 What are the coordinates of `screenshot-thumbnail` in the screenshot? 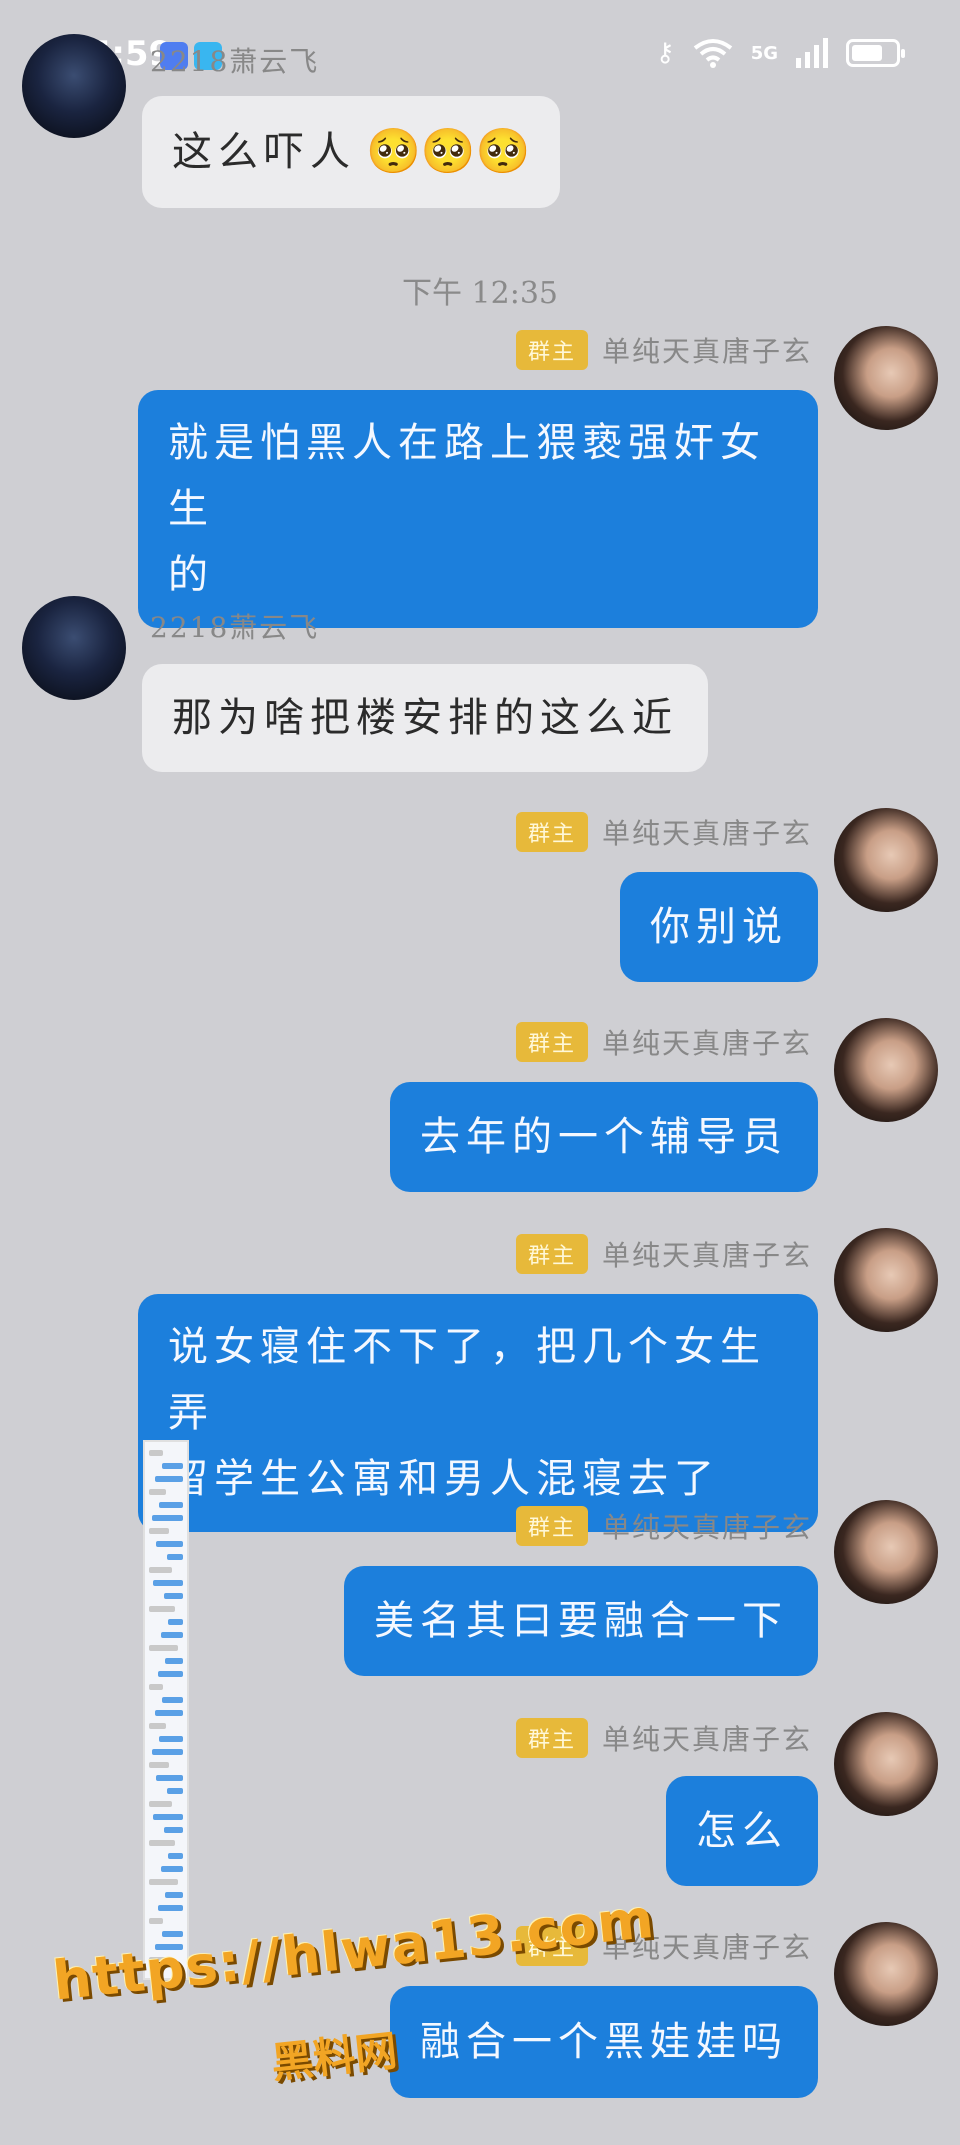 It's located at (166, 1710).